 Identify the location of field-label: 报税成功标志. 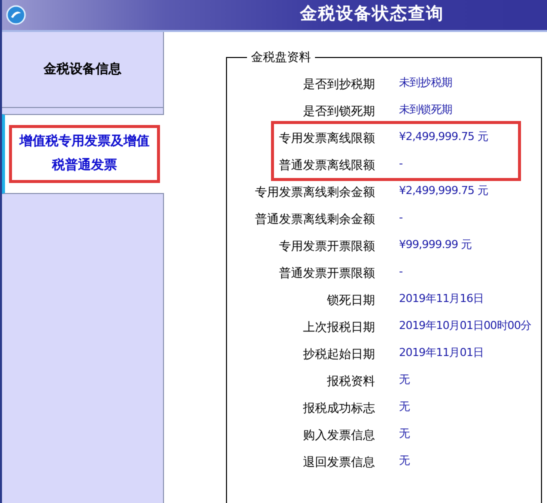
(338, 408).